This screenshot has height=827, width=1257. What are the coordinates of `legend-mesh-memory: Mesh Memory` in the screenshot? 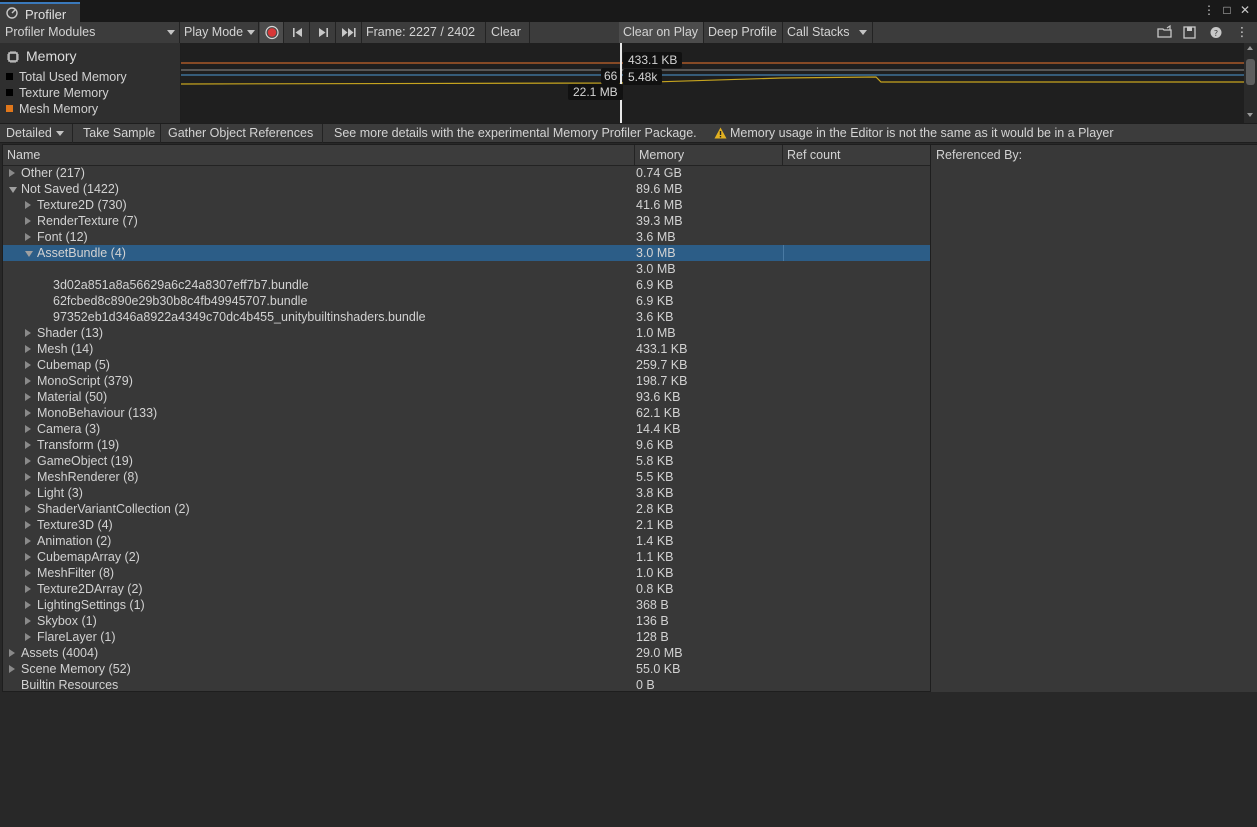 It's located at (52, 109).